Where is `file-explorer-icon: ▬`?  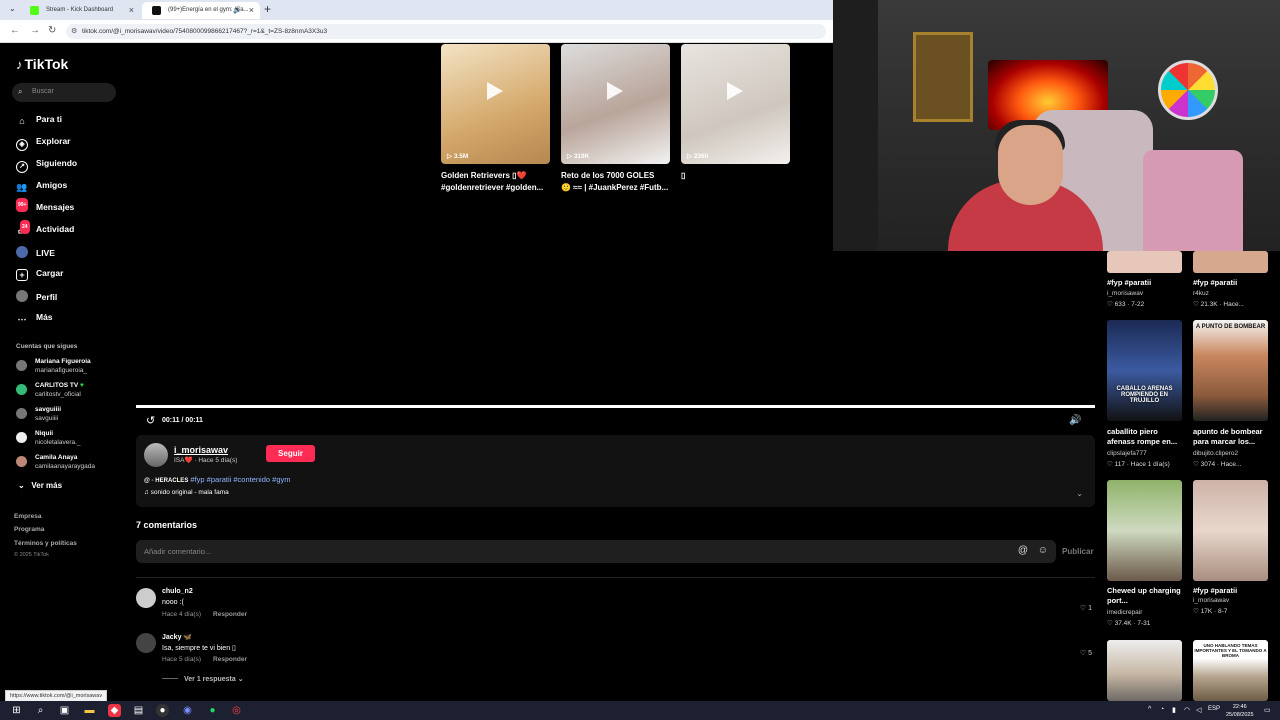 file-explorer-icon: ▬ is located at coordinates (89, 710).